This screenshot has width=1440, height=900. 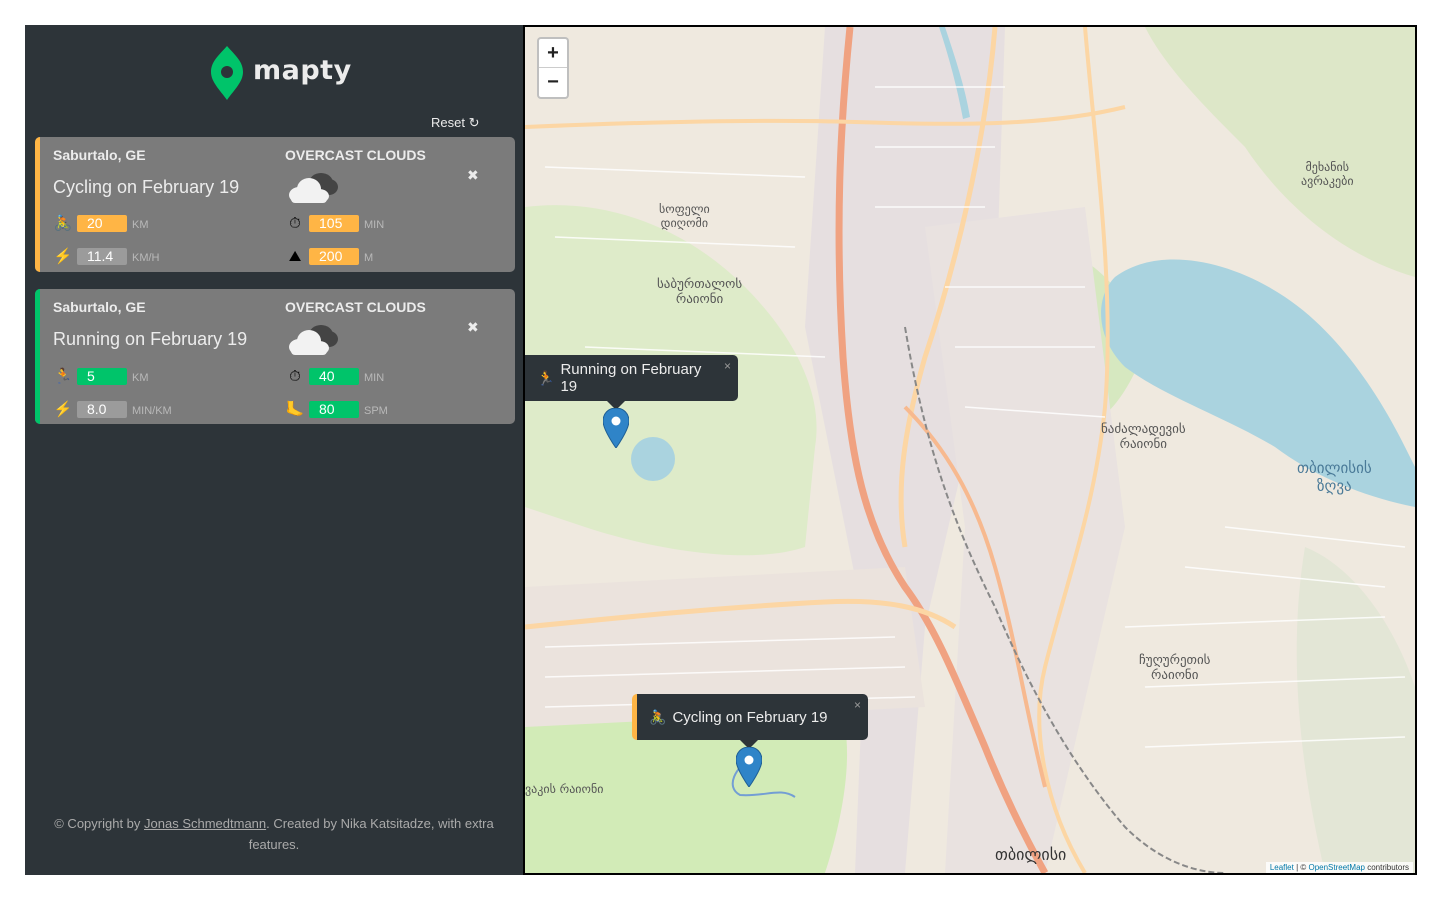 I want to click on stat-value: 200, so click(x=334, y=256).